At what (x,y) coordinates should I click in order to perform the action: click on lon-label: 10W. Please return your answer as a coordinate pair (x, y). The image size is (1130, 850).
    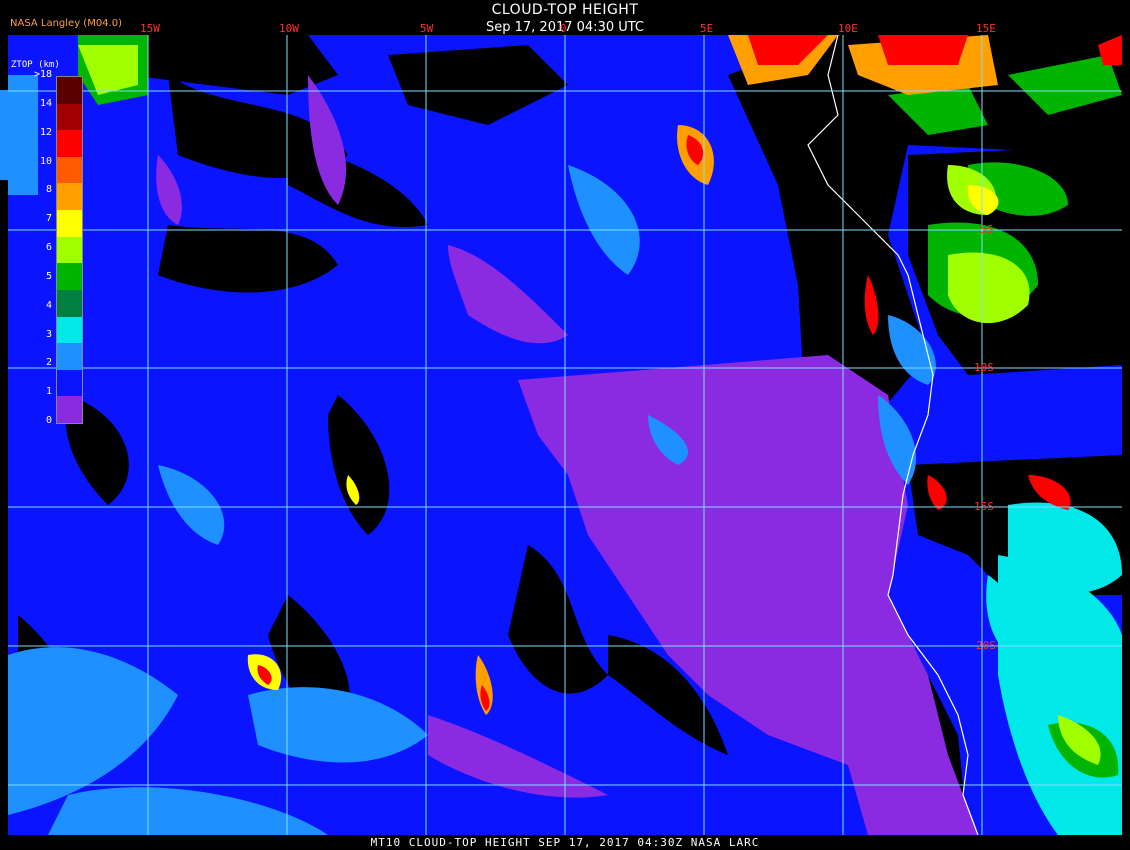
    Looking at the image, I should click on (289, 28).